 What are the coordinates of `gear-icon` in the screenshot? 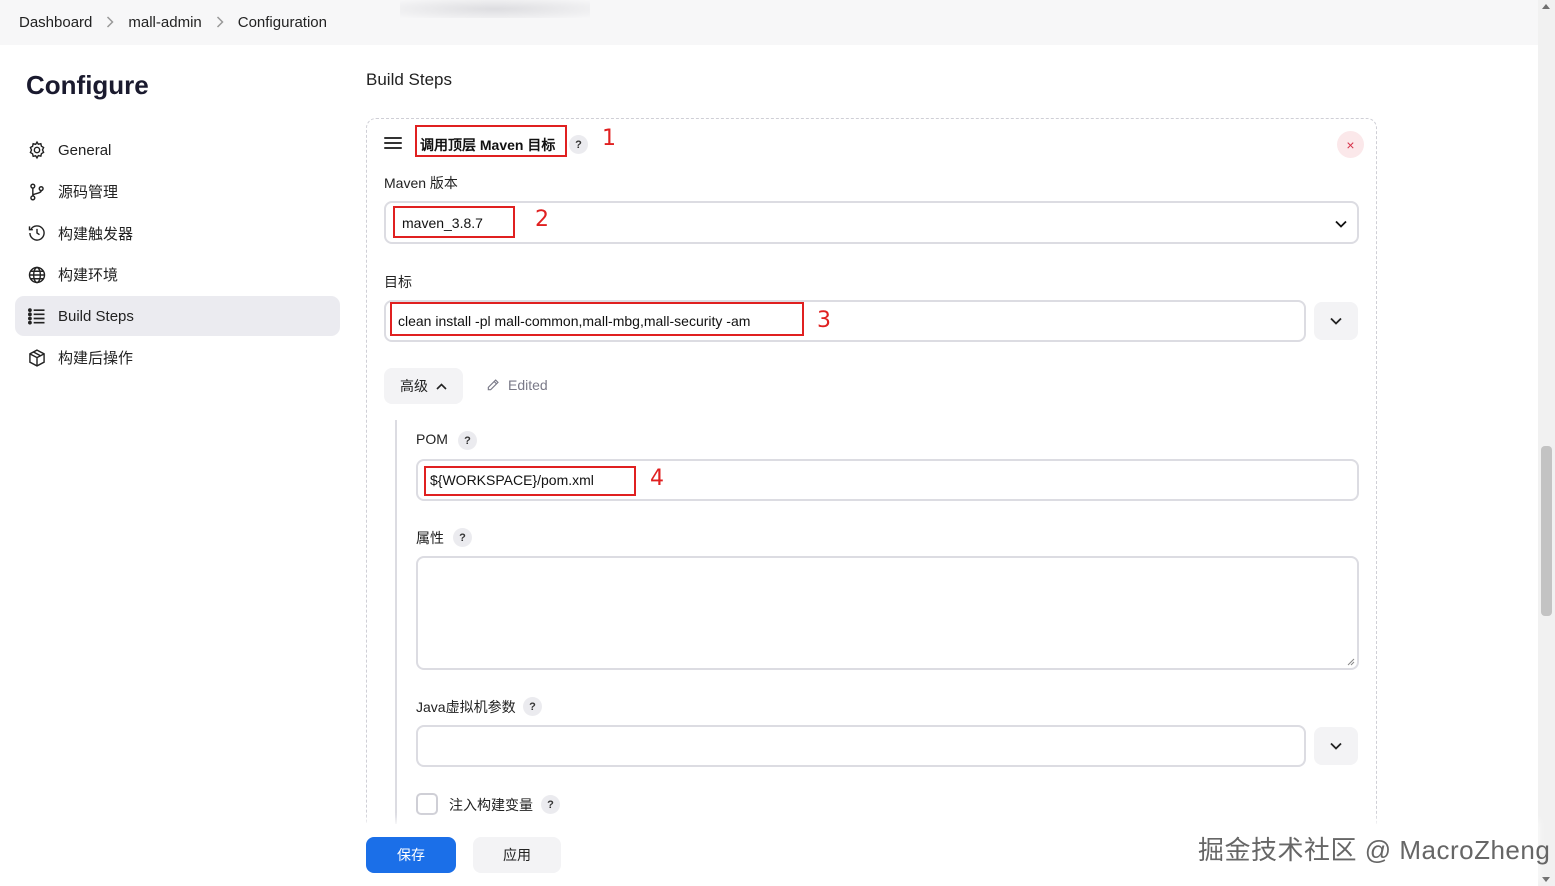 It's located at (37, 150).